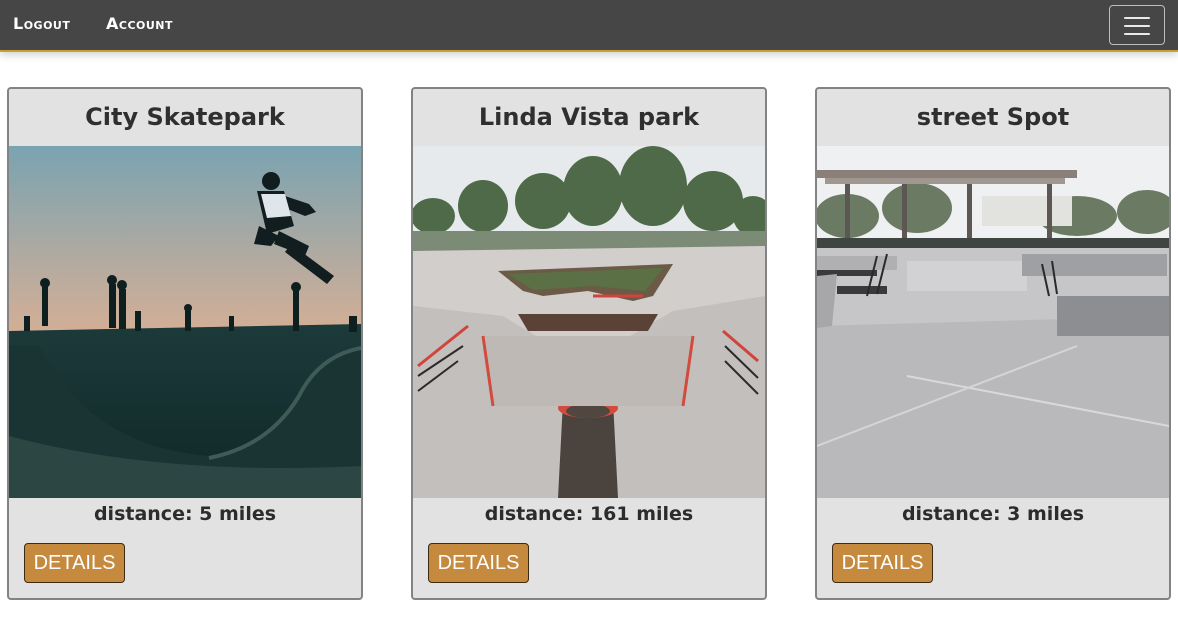 The width and height of the screenshot is (1178, 637). What do you see at coordinates (589, 117) in the screenshot?
I see `park-title: Linda Vista park` at bounding box center [589, 117].